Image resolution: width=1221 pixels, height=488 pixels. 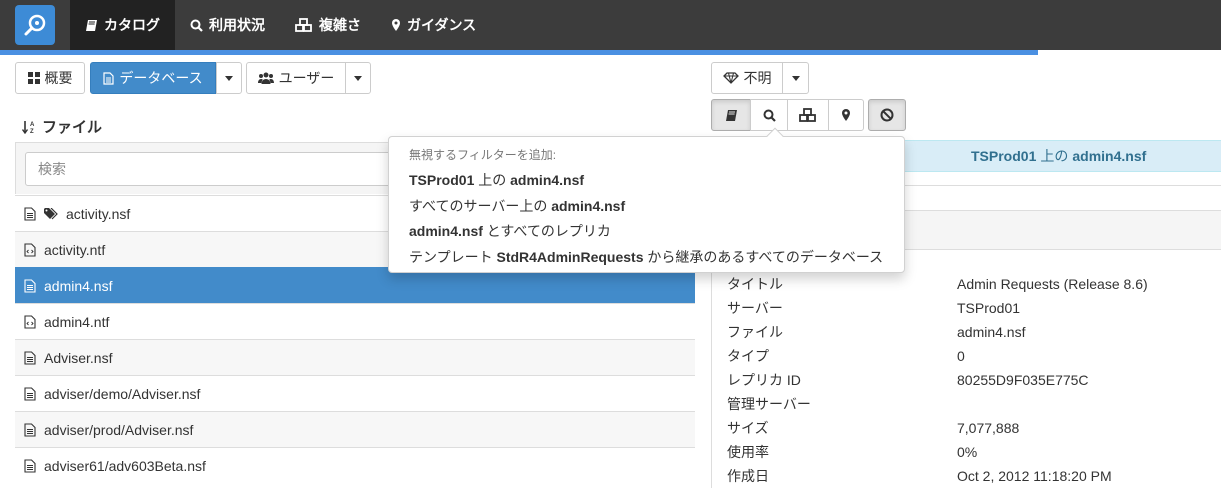 I want to click on user-button: ユーザー, so click(x=296, y=78).